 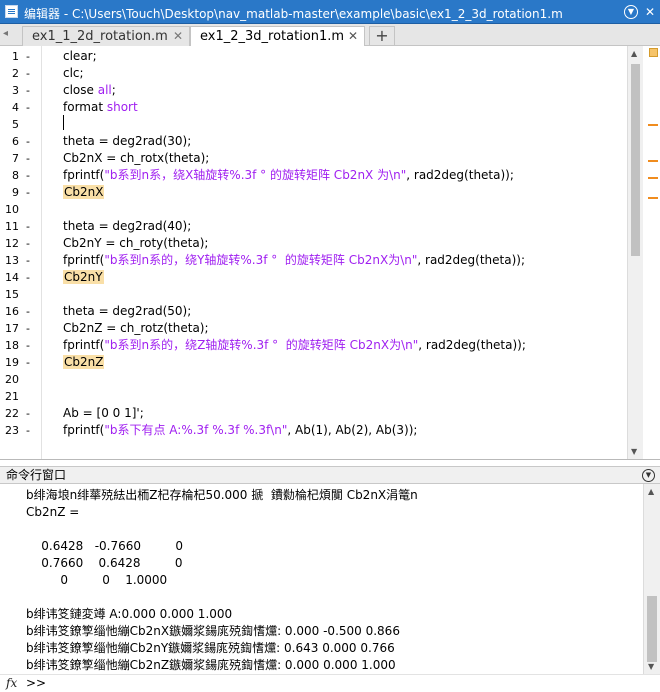 I want to click on line-gutter: 8-, so click(x=18, y=175).